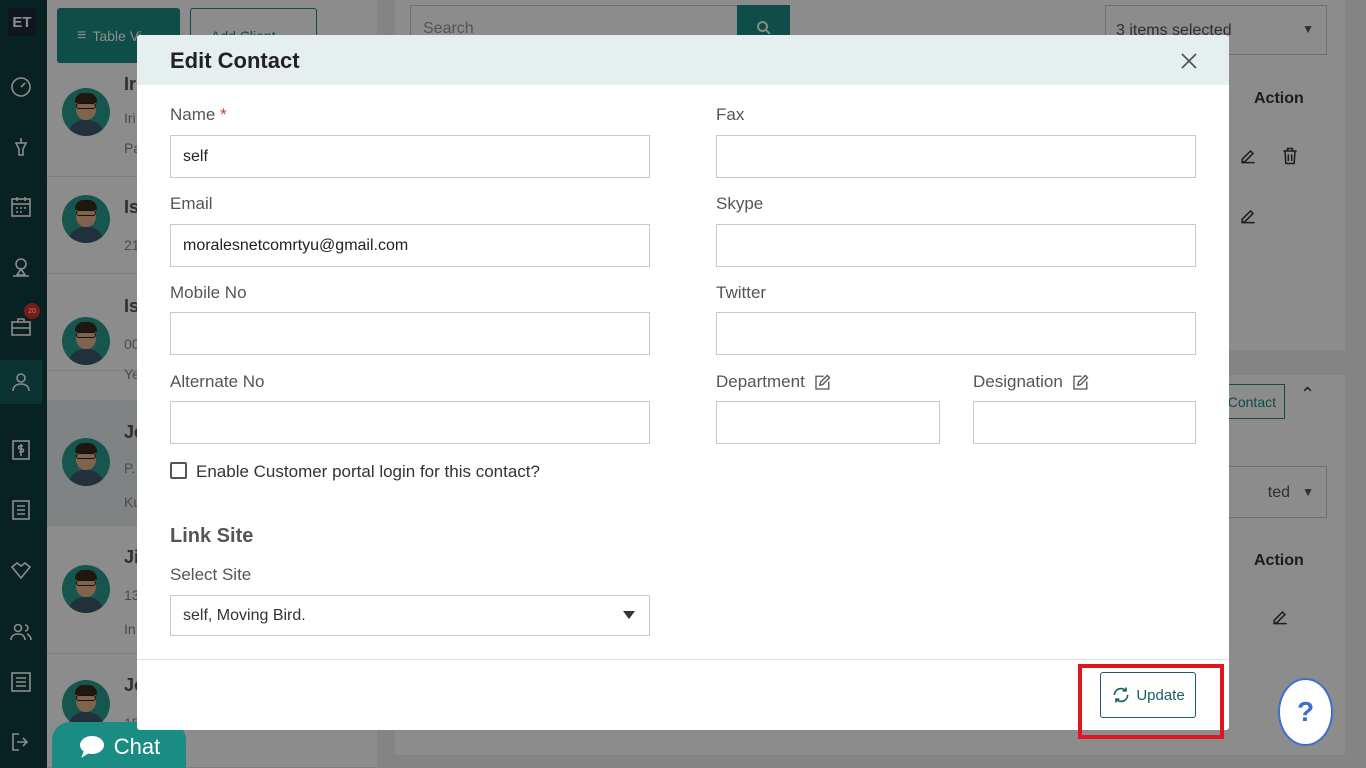  What do you see at coordinates (91, 747) in the screenshot?
I see `chat-bubble-icon` at bounding box center [91, 747].